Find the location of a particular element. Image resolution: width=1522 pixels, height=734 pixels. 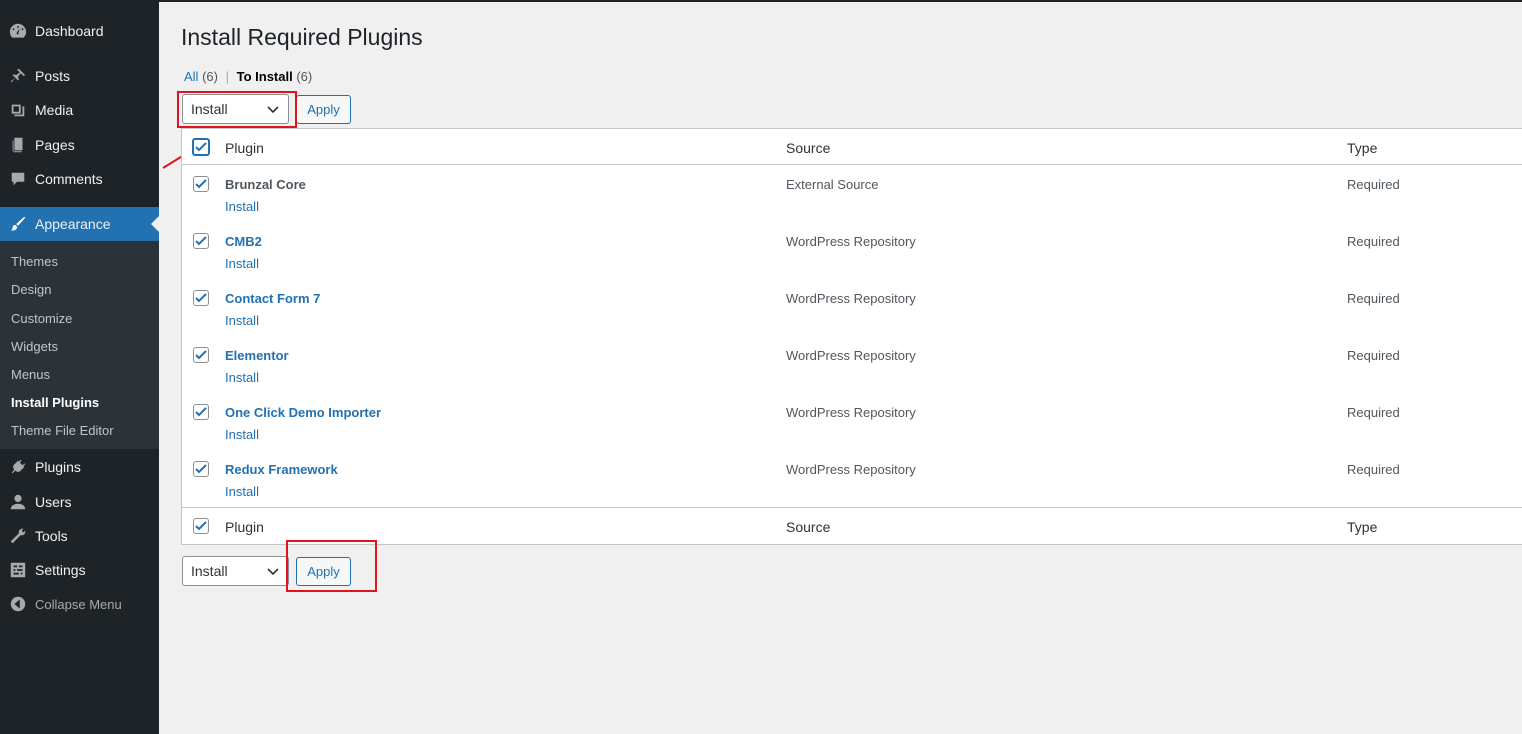

filter-all-link: All is located at coordinates (191, 76).